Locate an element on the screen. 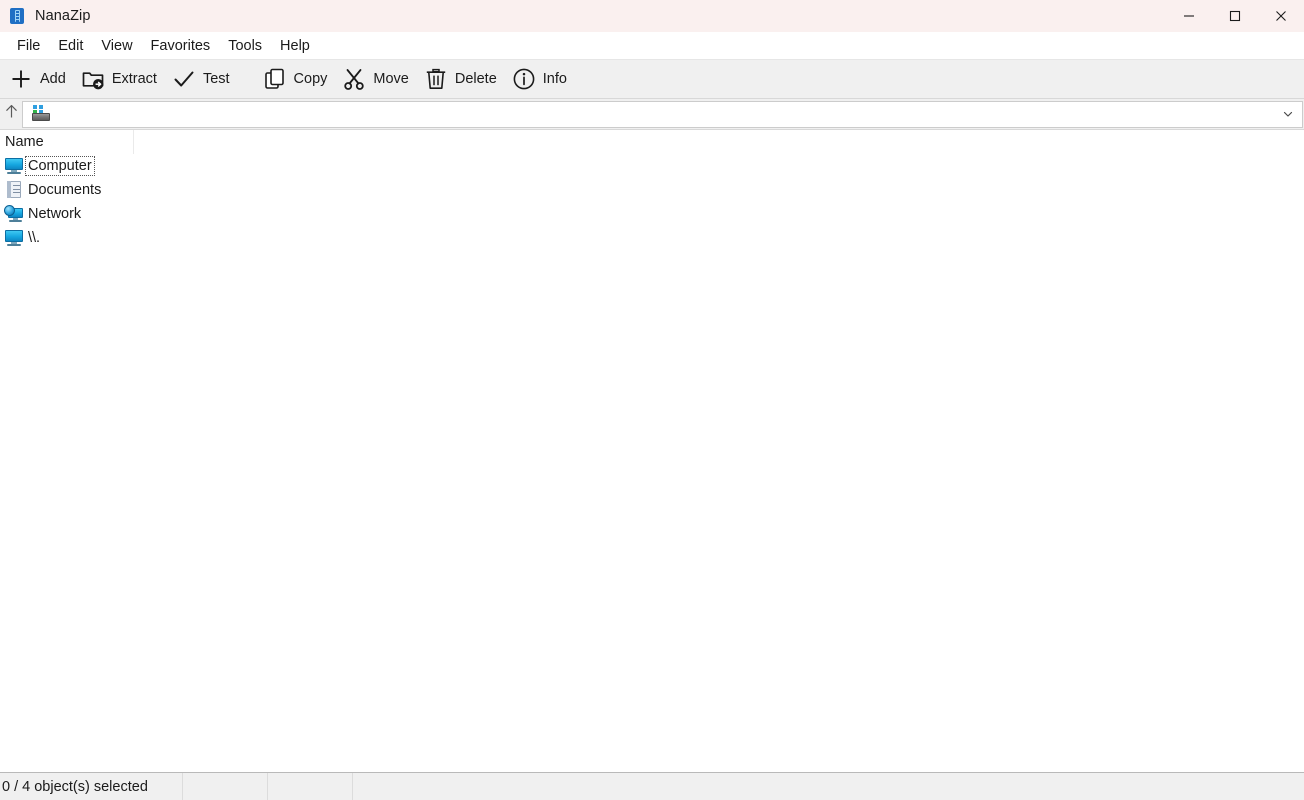 This screenshot has height=800, width=1304. move-button: Move is located at coordinates (375, 79).